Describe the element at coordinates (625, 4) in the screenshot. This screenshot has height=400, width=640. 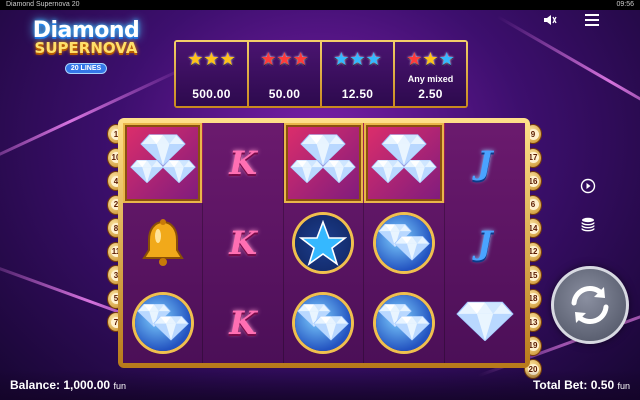
I see `clock: 09:56` at that location.